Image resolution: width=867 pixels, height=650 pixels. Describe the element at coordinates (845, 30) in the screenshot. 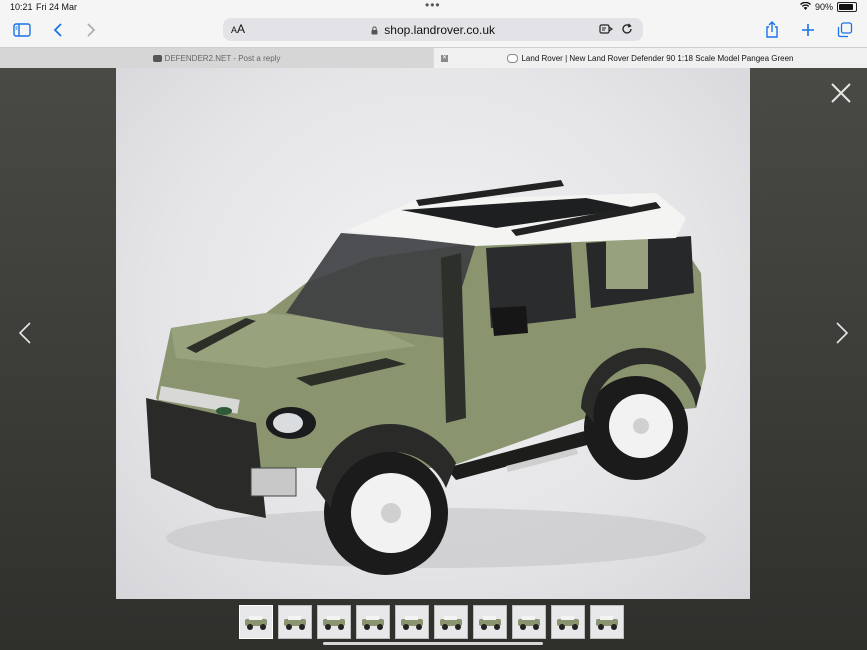

I see `tabs-overview-button` at that location.